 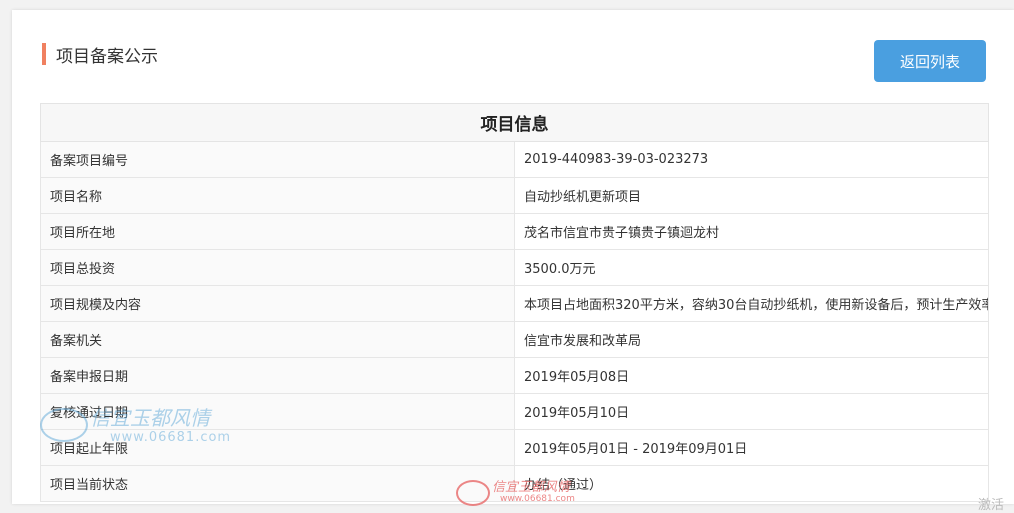 I want to click on row-label: 项目规模及内容, so click(x=277, y=303).